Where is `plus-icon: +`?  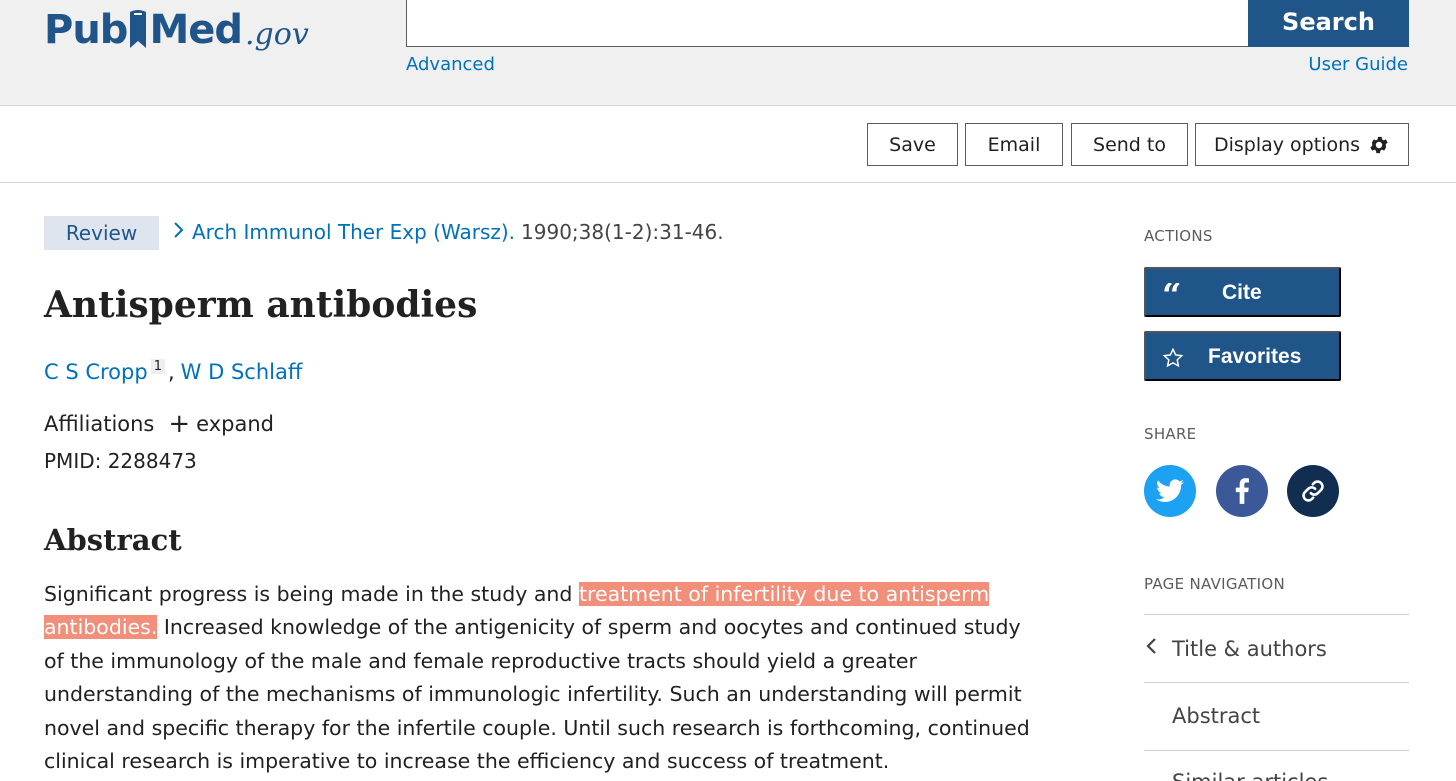
plus-icon: + is located at coordinates (179, 424).